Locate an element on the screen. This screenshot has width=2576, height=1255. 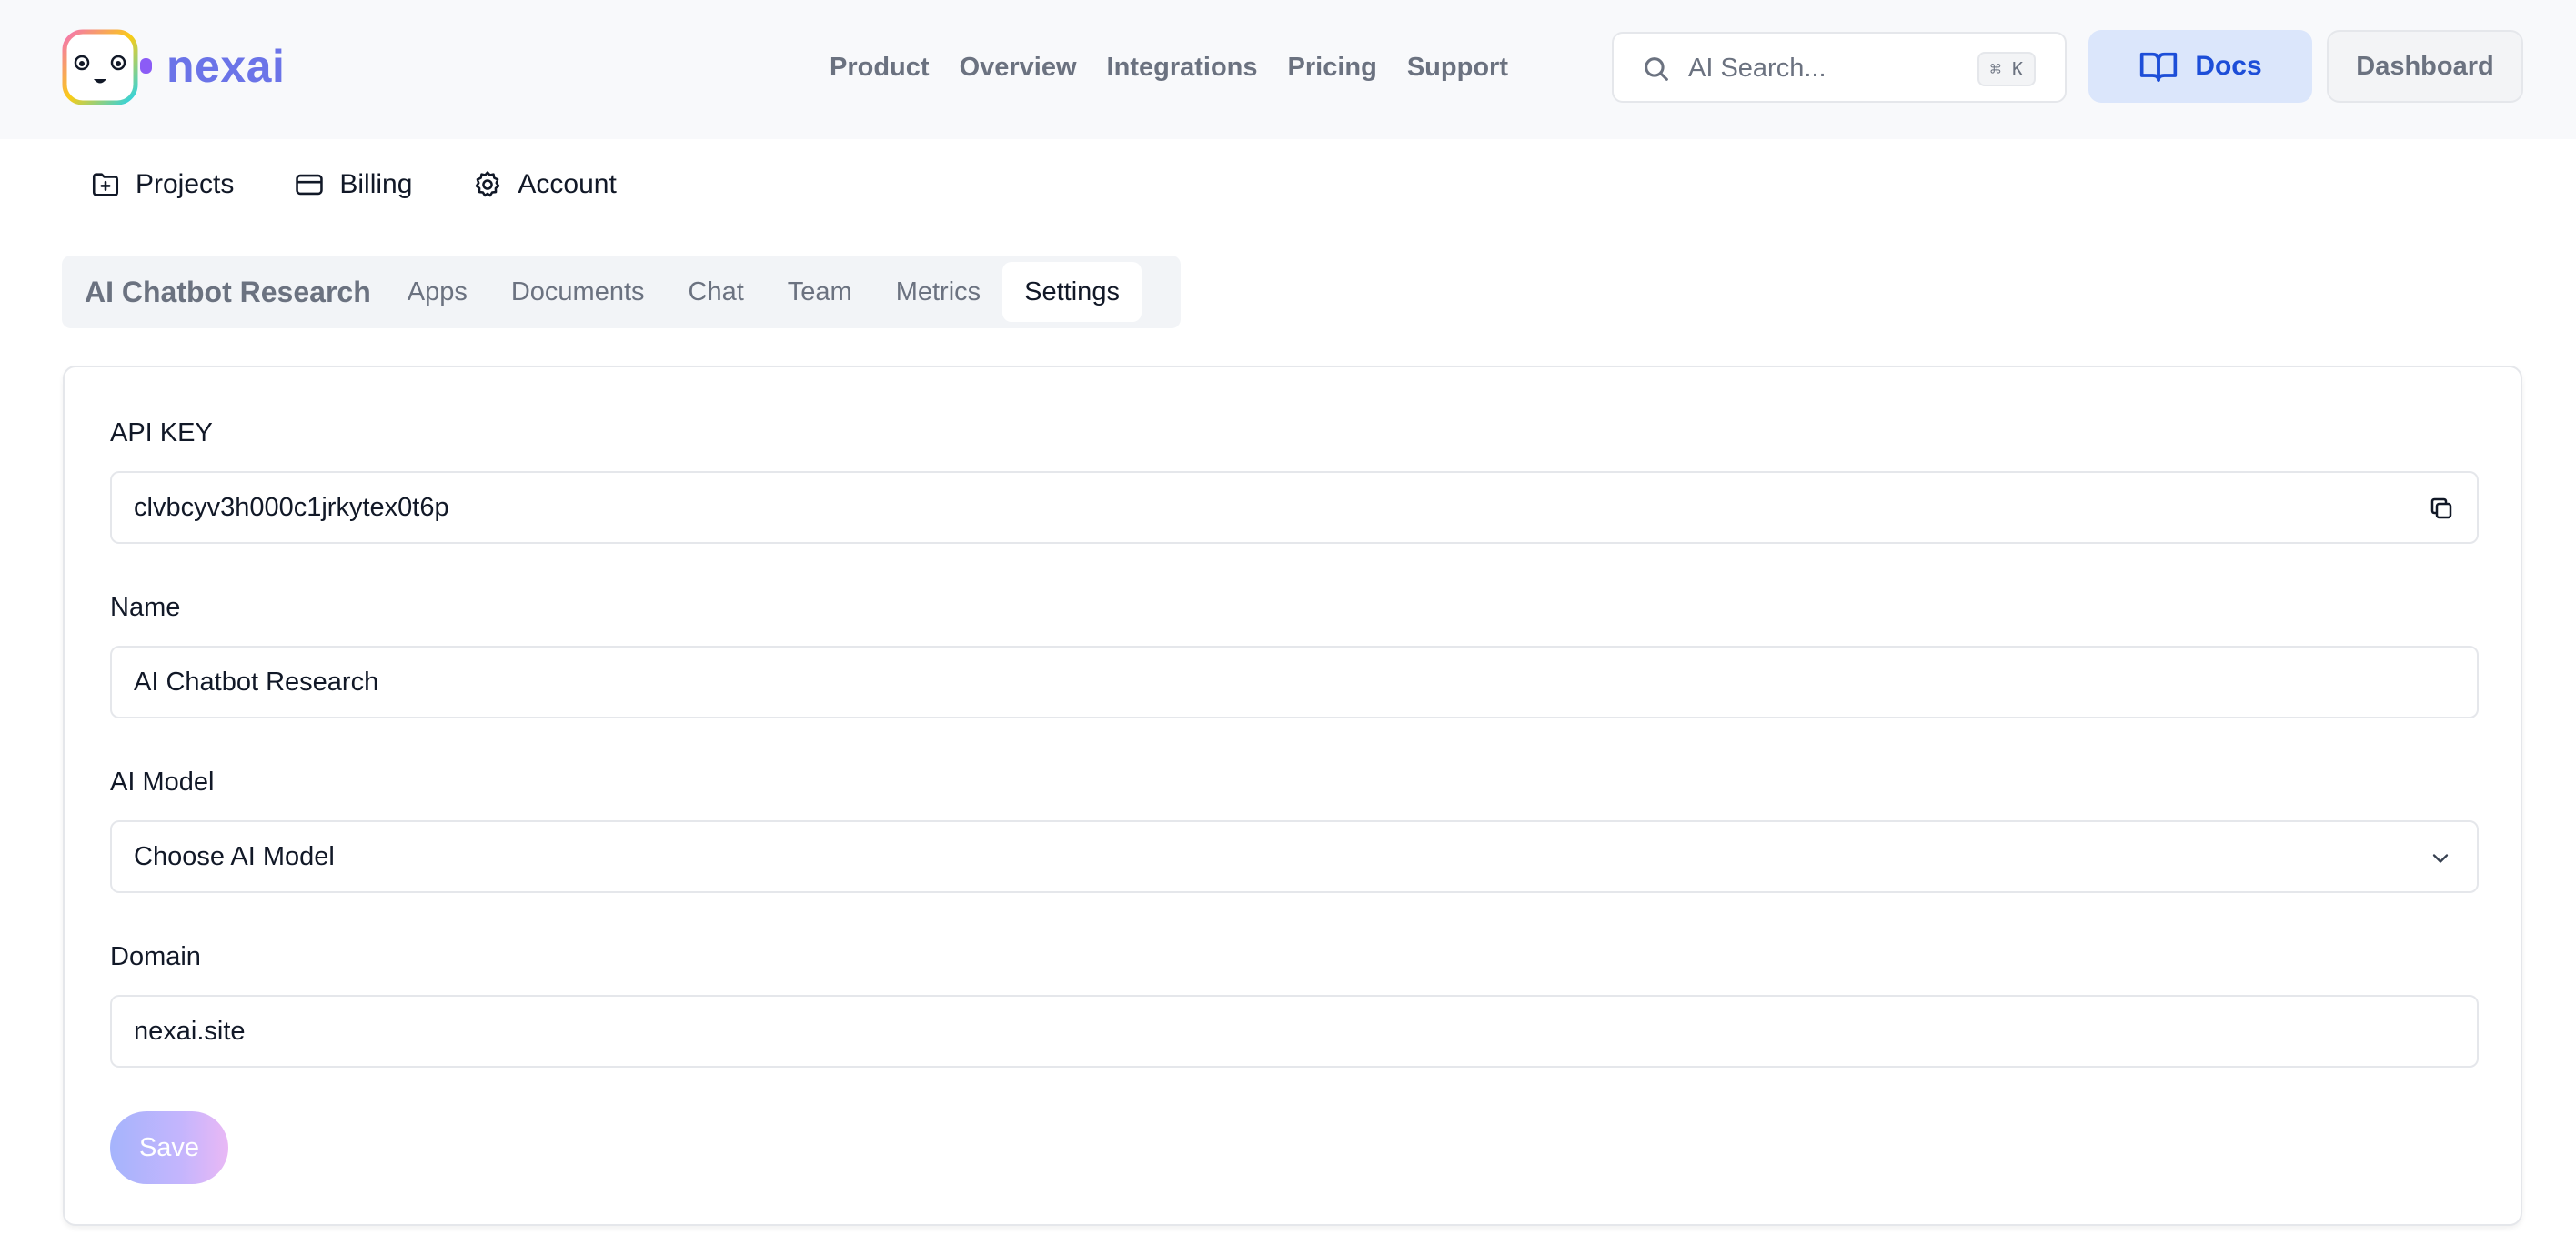
name-field is located at coordinates (1294, 682).